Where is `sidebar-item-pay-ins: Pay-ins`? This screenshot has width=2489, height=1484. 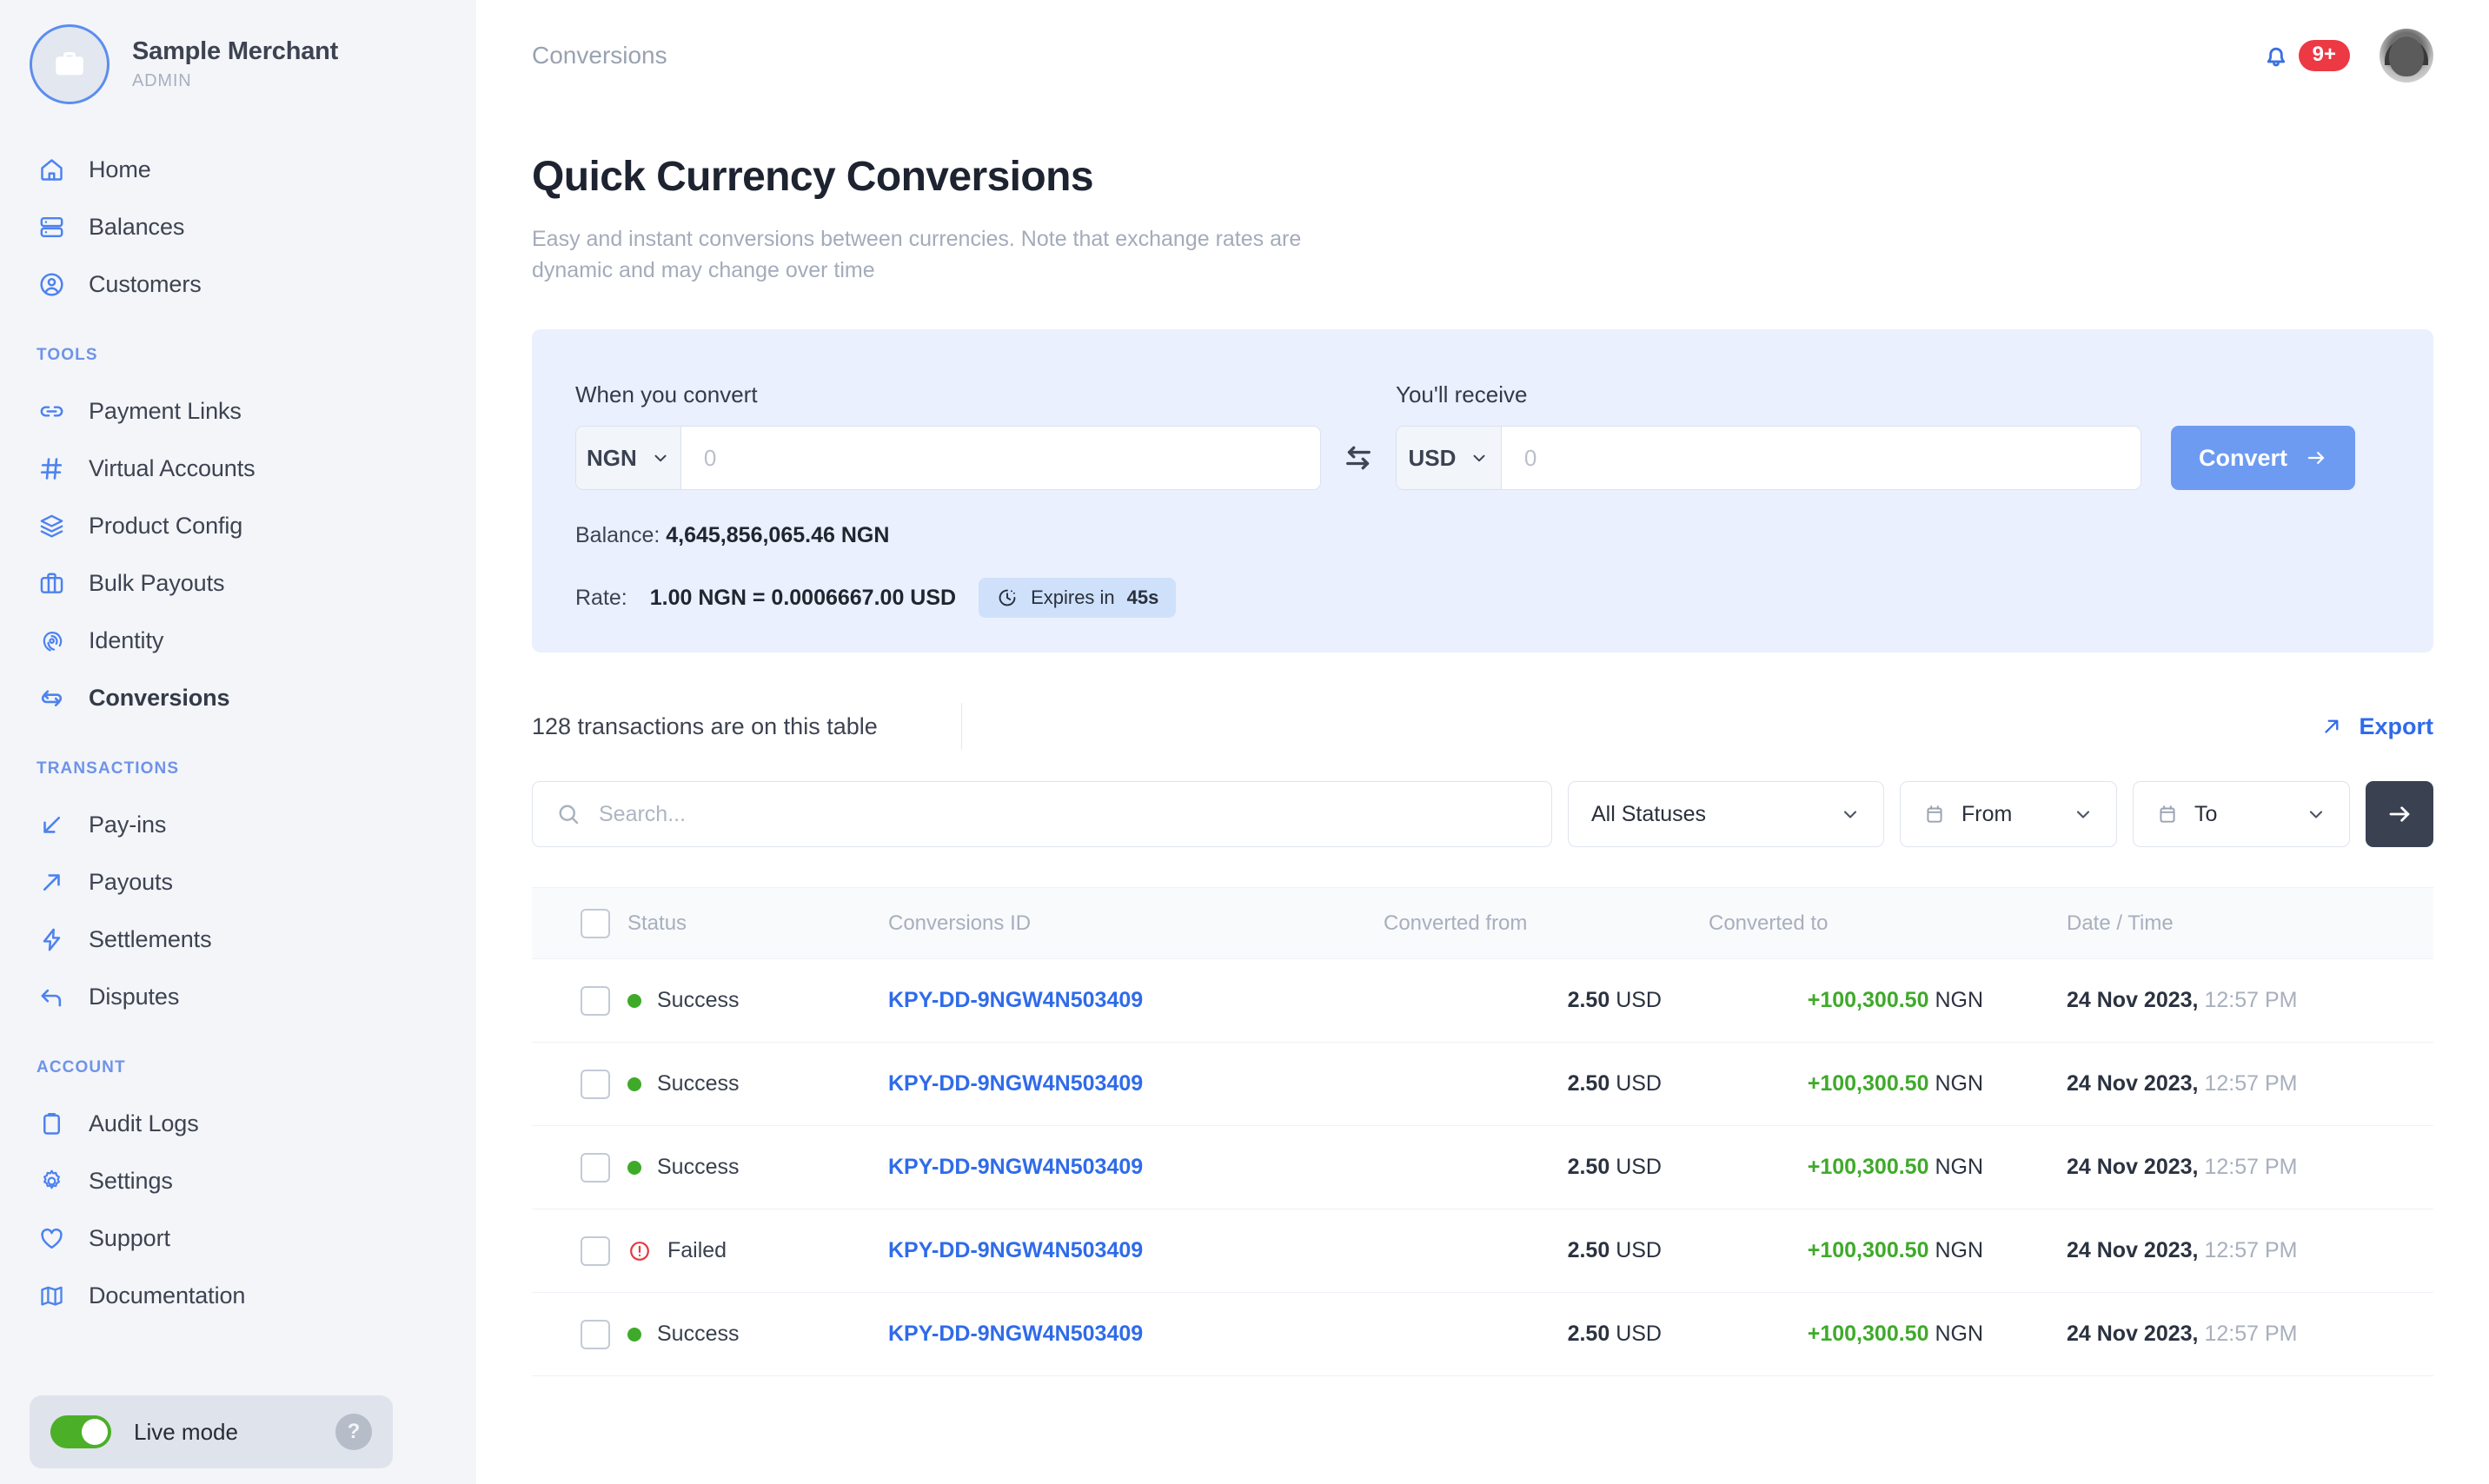 sidebar-item-pay-ins: Pay-ins is located at coordinates (238, 824).